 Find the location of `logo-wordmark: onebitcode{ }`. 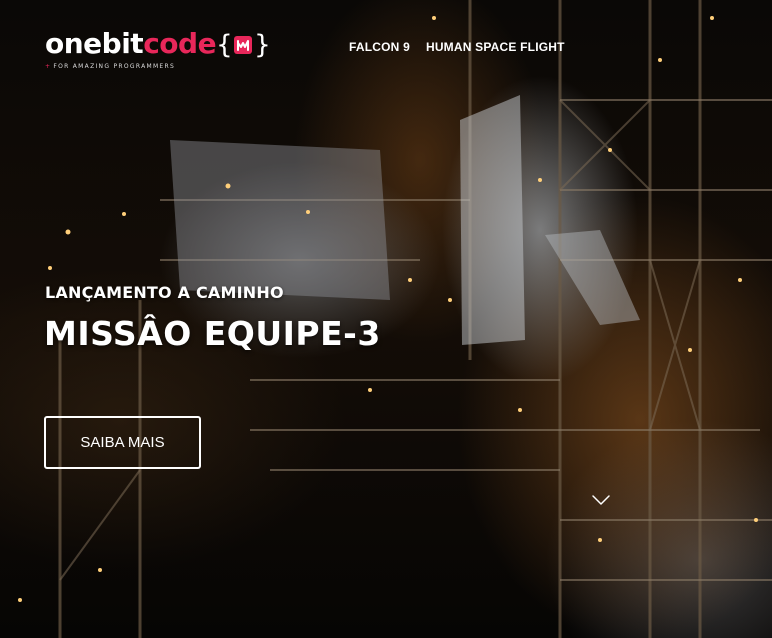

logo-wordmark: onebitcode{ } is located at coordinates (158, 44).